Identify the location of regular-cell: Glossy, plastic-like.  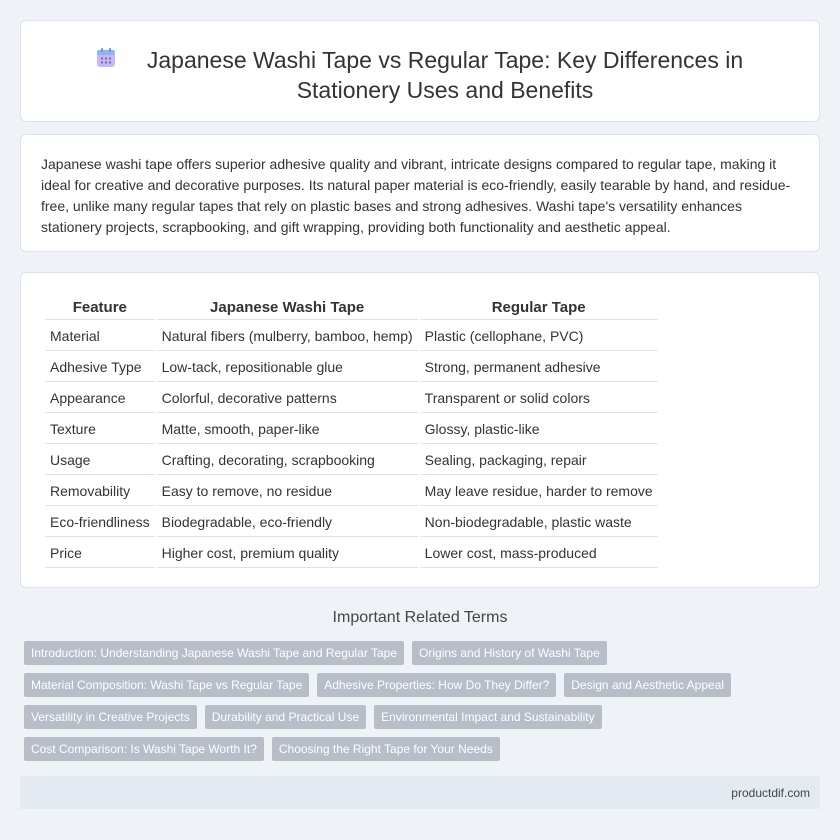
(538, 429).